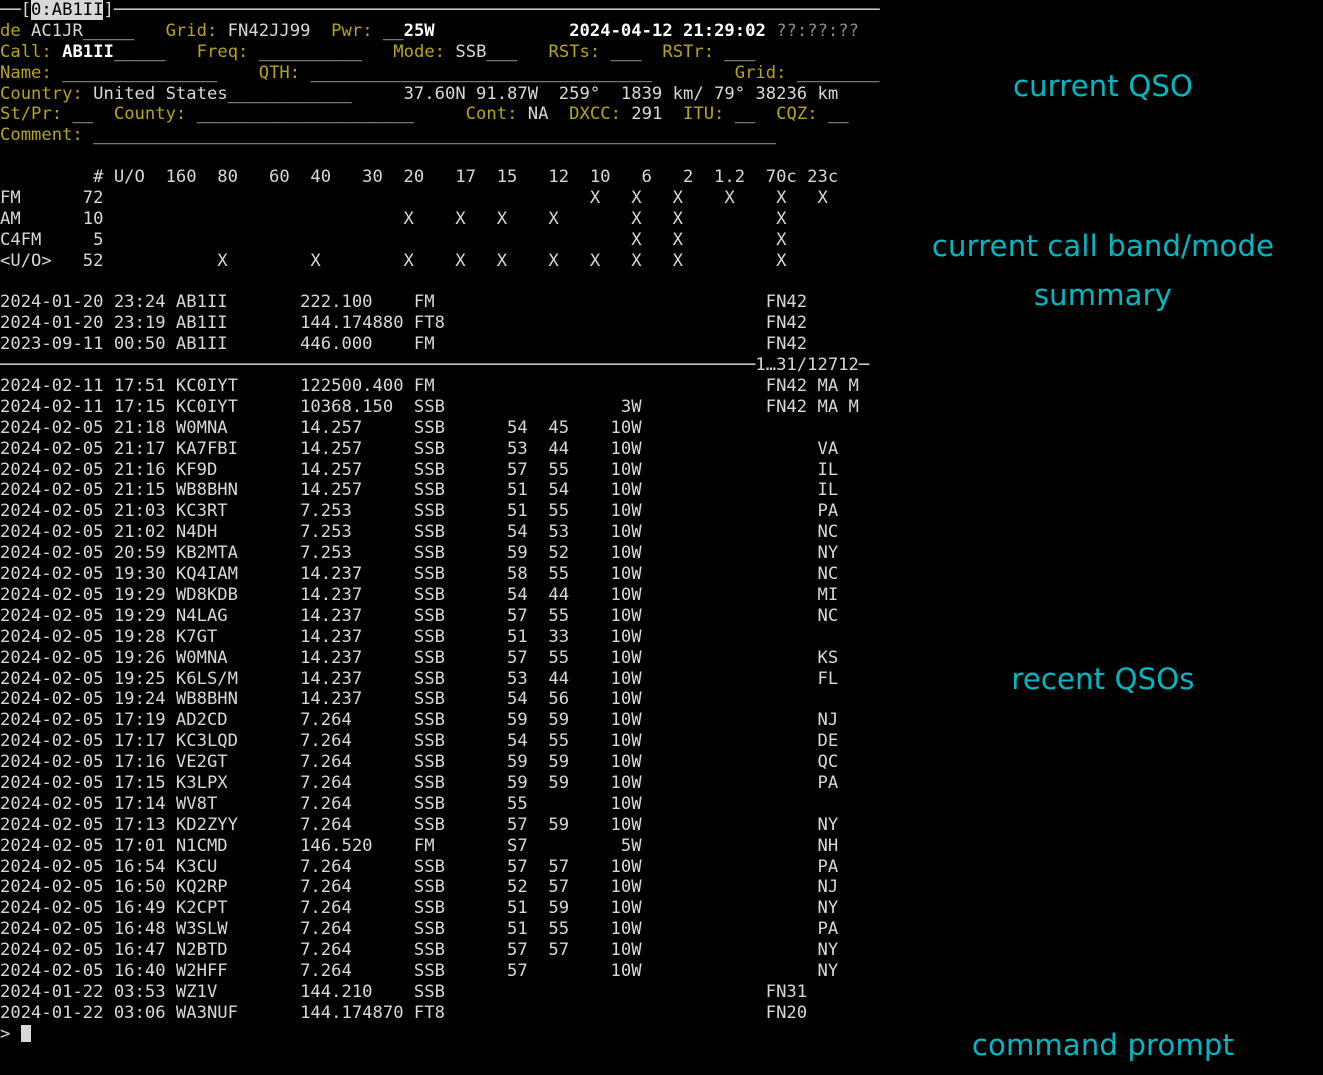 This screenshot has height=1075, width=1323. Describe the element at coordinates (440, 991) in the screenshot. I see `recent-qso-row: 2024-01-22 03:53 WZ1V 144.210 SSB FN31` at that location.